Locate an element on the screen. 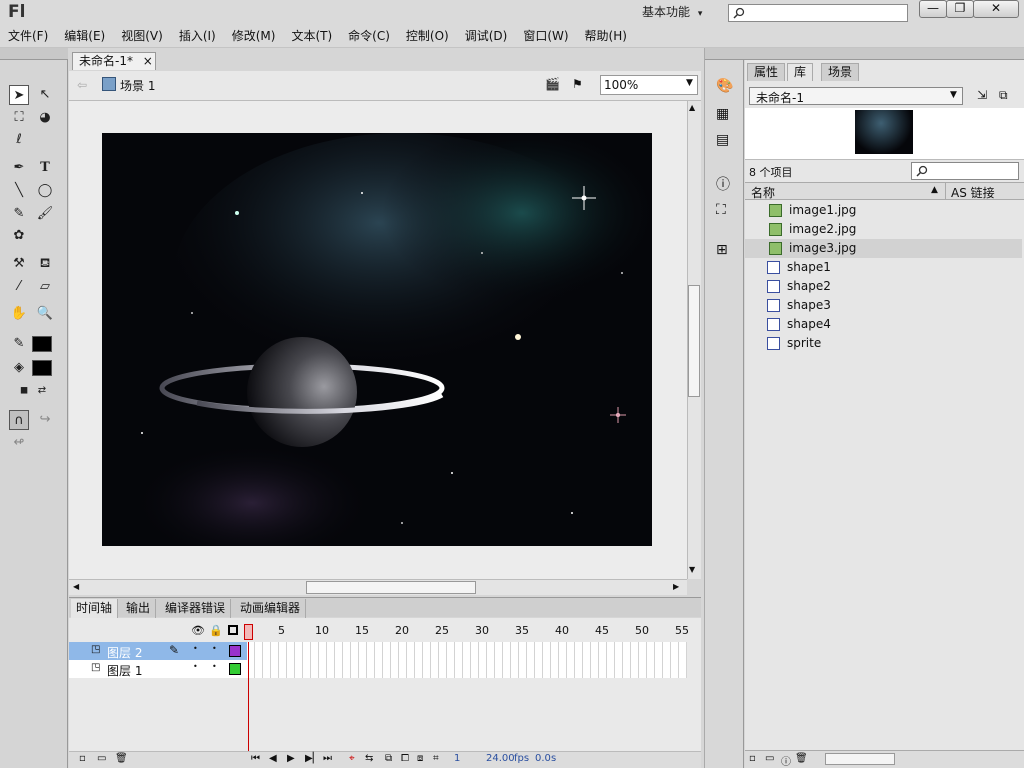 Image resolution: width=1024 pixels, height=768 pixels. edit-symbols-icon: ⚑ is located at coordinates (577, 84).